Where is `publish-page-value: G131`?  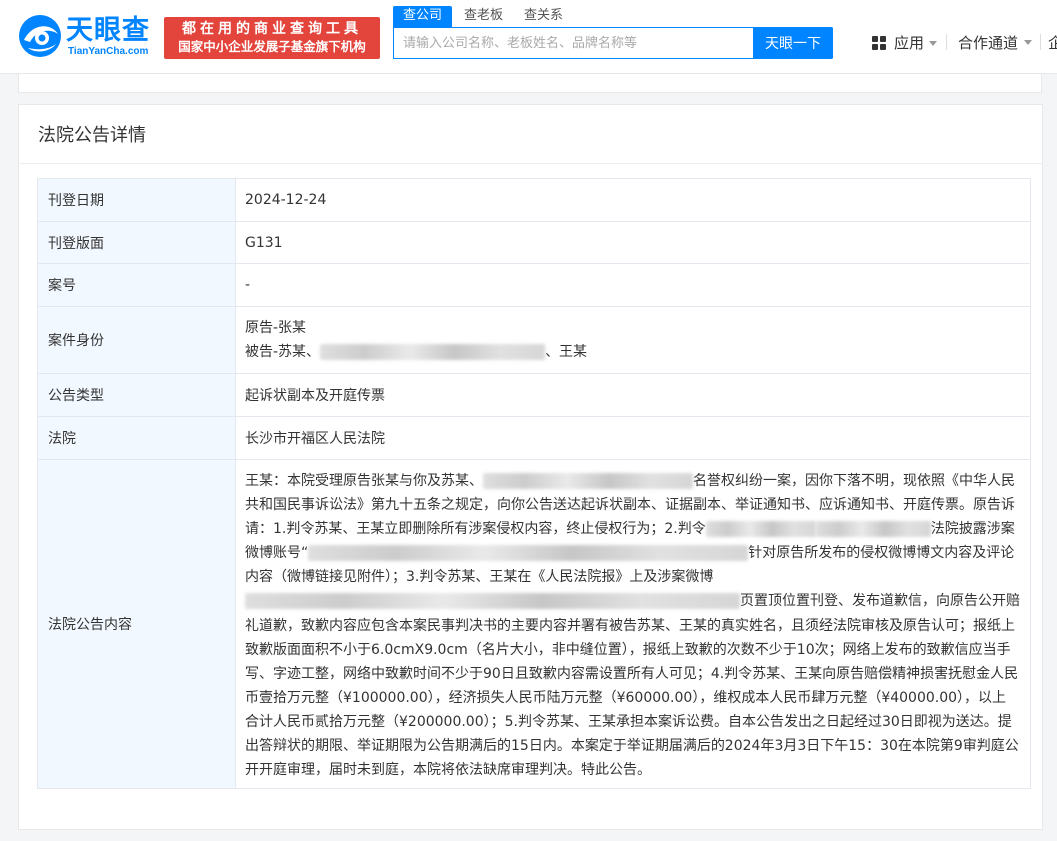
publish-page-value: G131 is located at coordinates (633, 242).